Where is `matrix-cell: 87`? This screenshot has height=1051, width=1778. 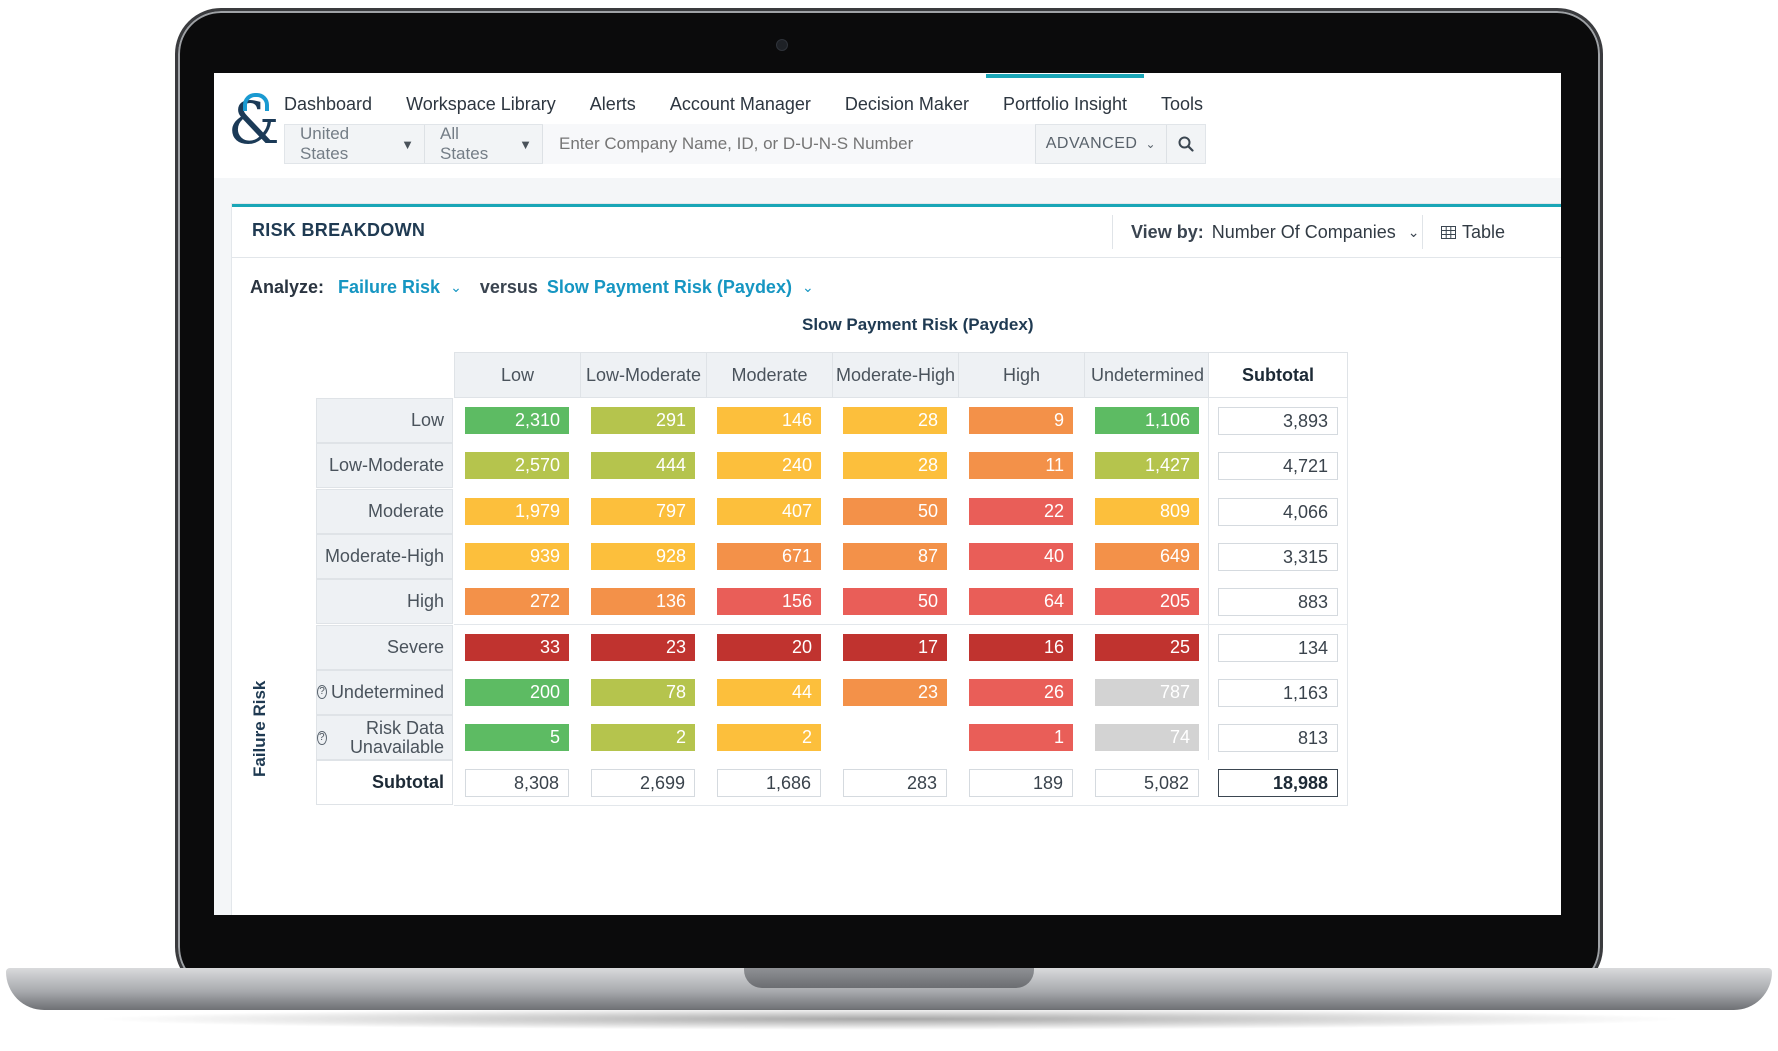
matrix-cell: 87 is located at coordinates (895, 556).